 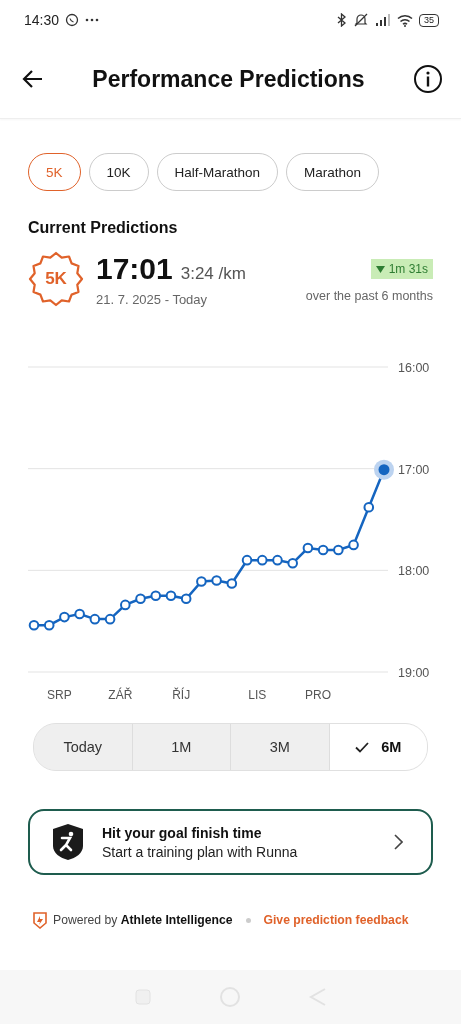 What do you see at coordinates (59, 695) in the screenshot?
I see `x-axis-label: SRP` at bounding box center [59, 695].